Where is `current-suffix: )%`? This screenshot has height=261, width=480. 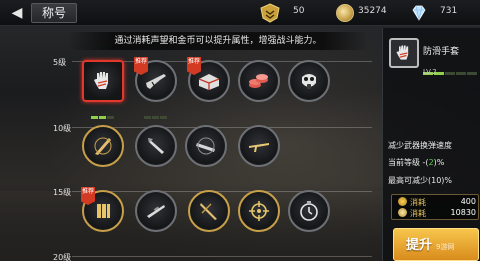 current-suffix: )% is located at coordinates (439, 162).